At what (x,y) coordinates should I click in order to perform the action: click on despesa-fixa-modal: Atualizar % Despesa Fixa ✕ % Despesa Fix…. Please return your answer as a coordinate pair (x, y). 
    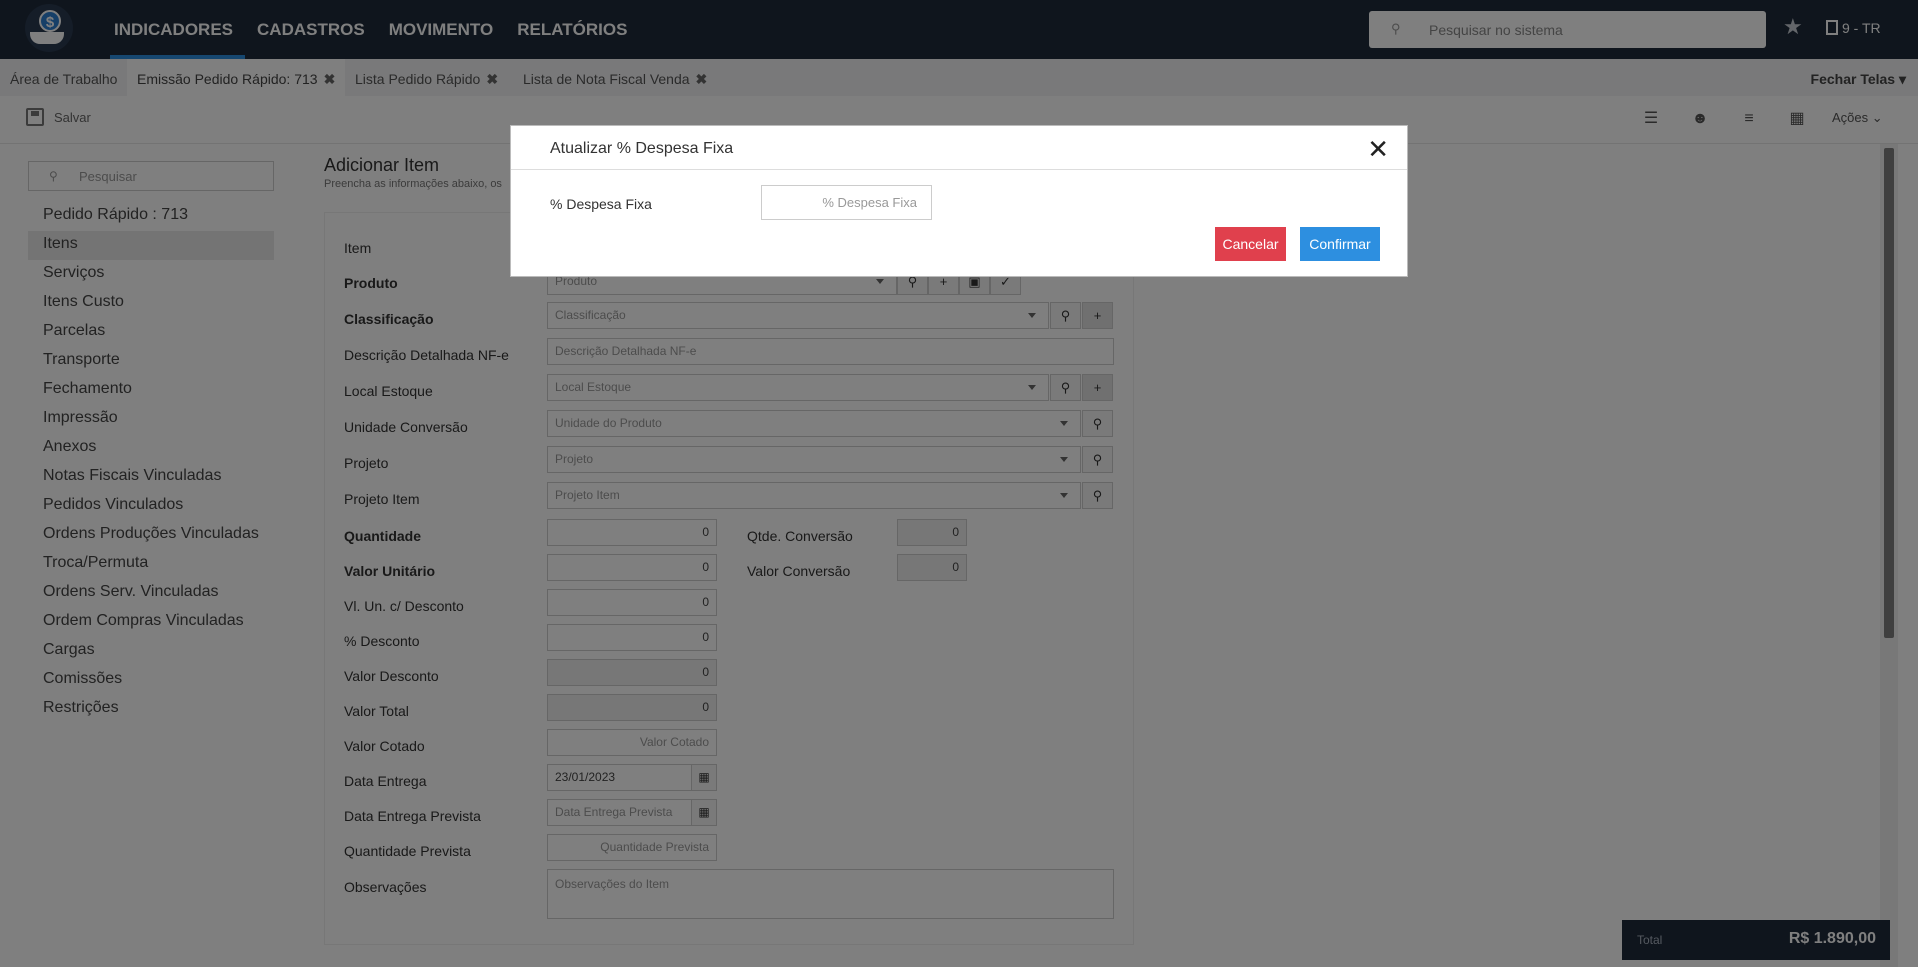
    Looking at the image, I should click on (959, 201).